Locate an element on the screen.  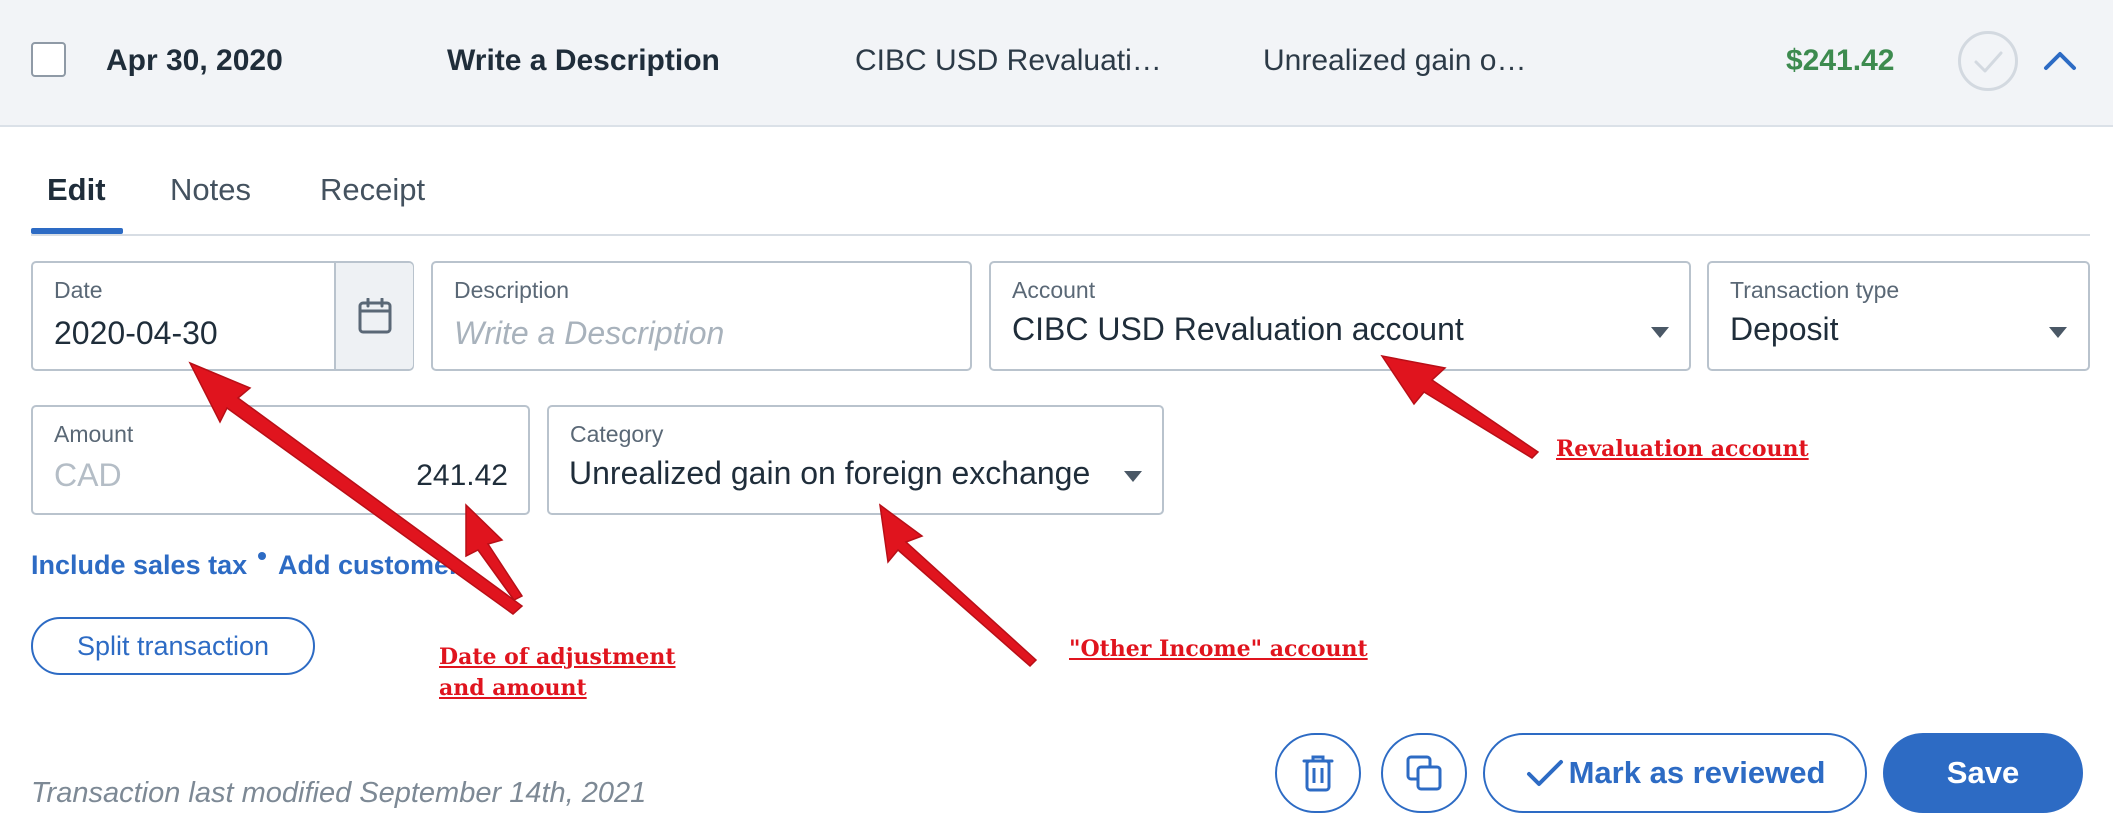
annotation-date-amount-line2: and amount is located at coordinates (513, 688).